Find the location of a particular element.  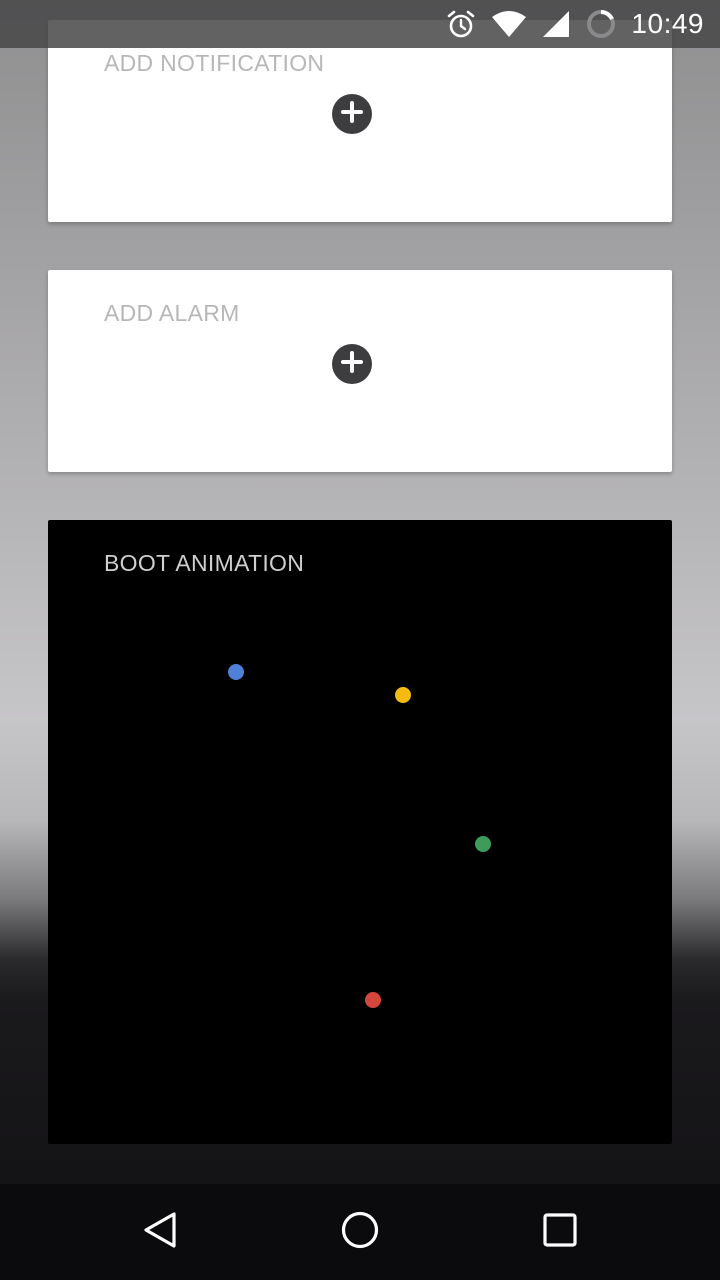

add-notification-card: ADD NOTIFICATION is located at coordinates (360, 121).